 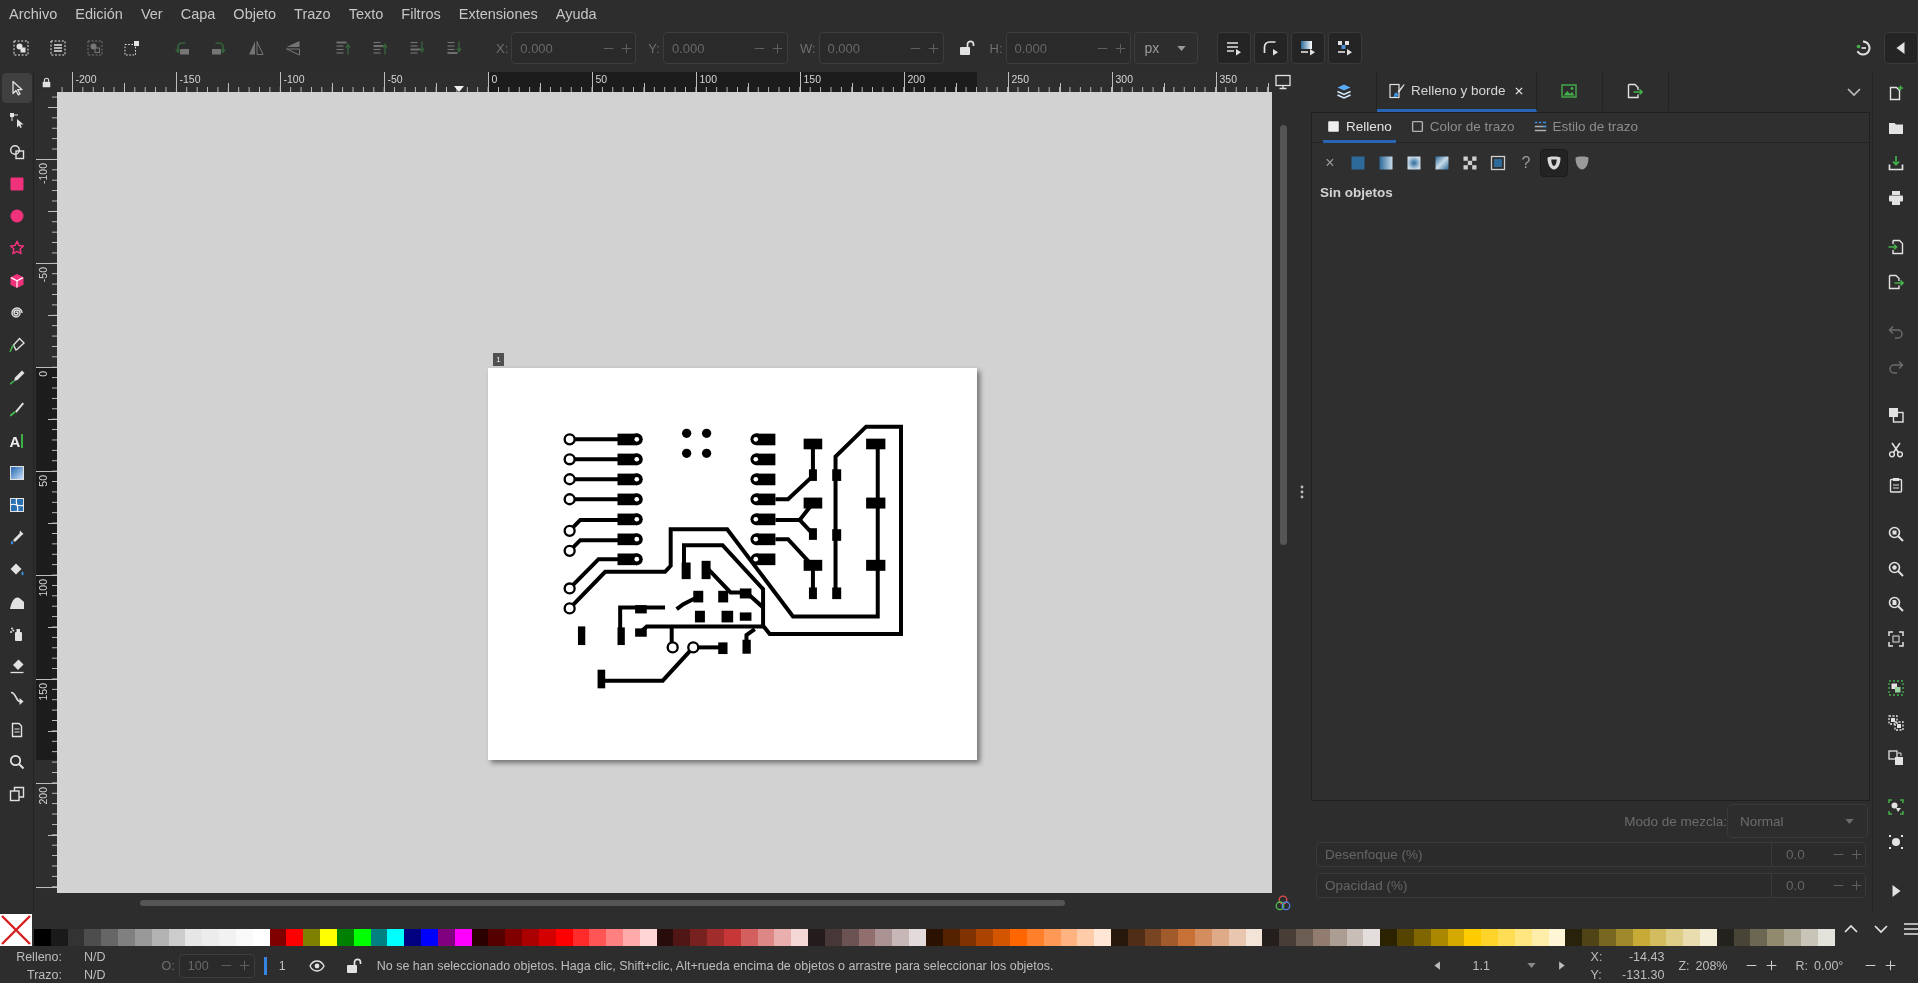 I want to click on menu-item: Trazo, so click(x=312, y=14).